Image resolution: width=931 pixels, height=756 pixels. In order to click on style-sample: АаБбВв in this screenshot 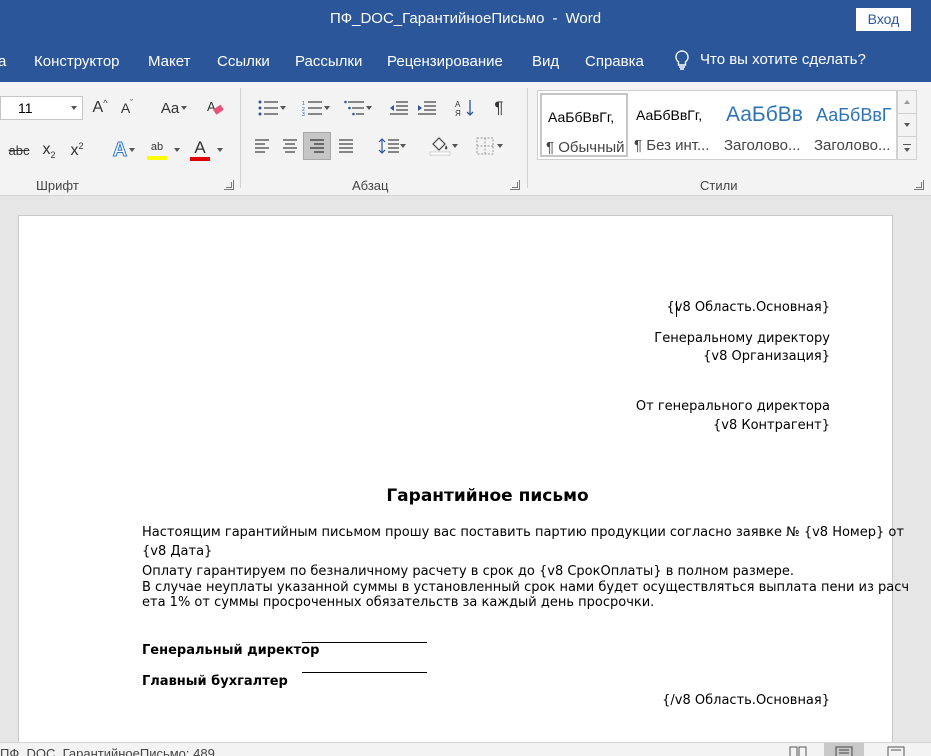, I will do `click(764, 114)`.